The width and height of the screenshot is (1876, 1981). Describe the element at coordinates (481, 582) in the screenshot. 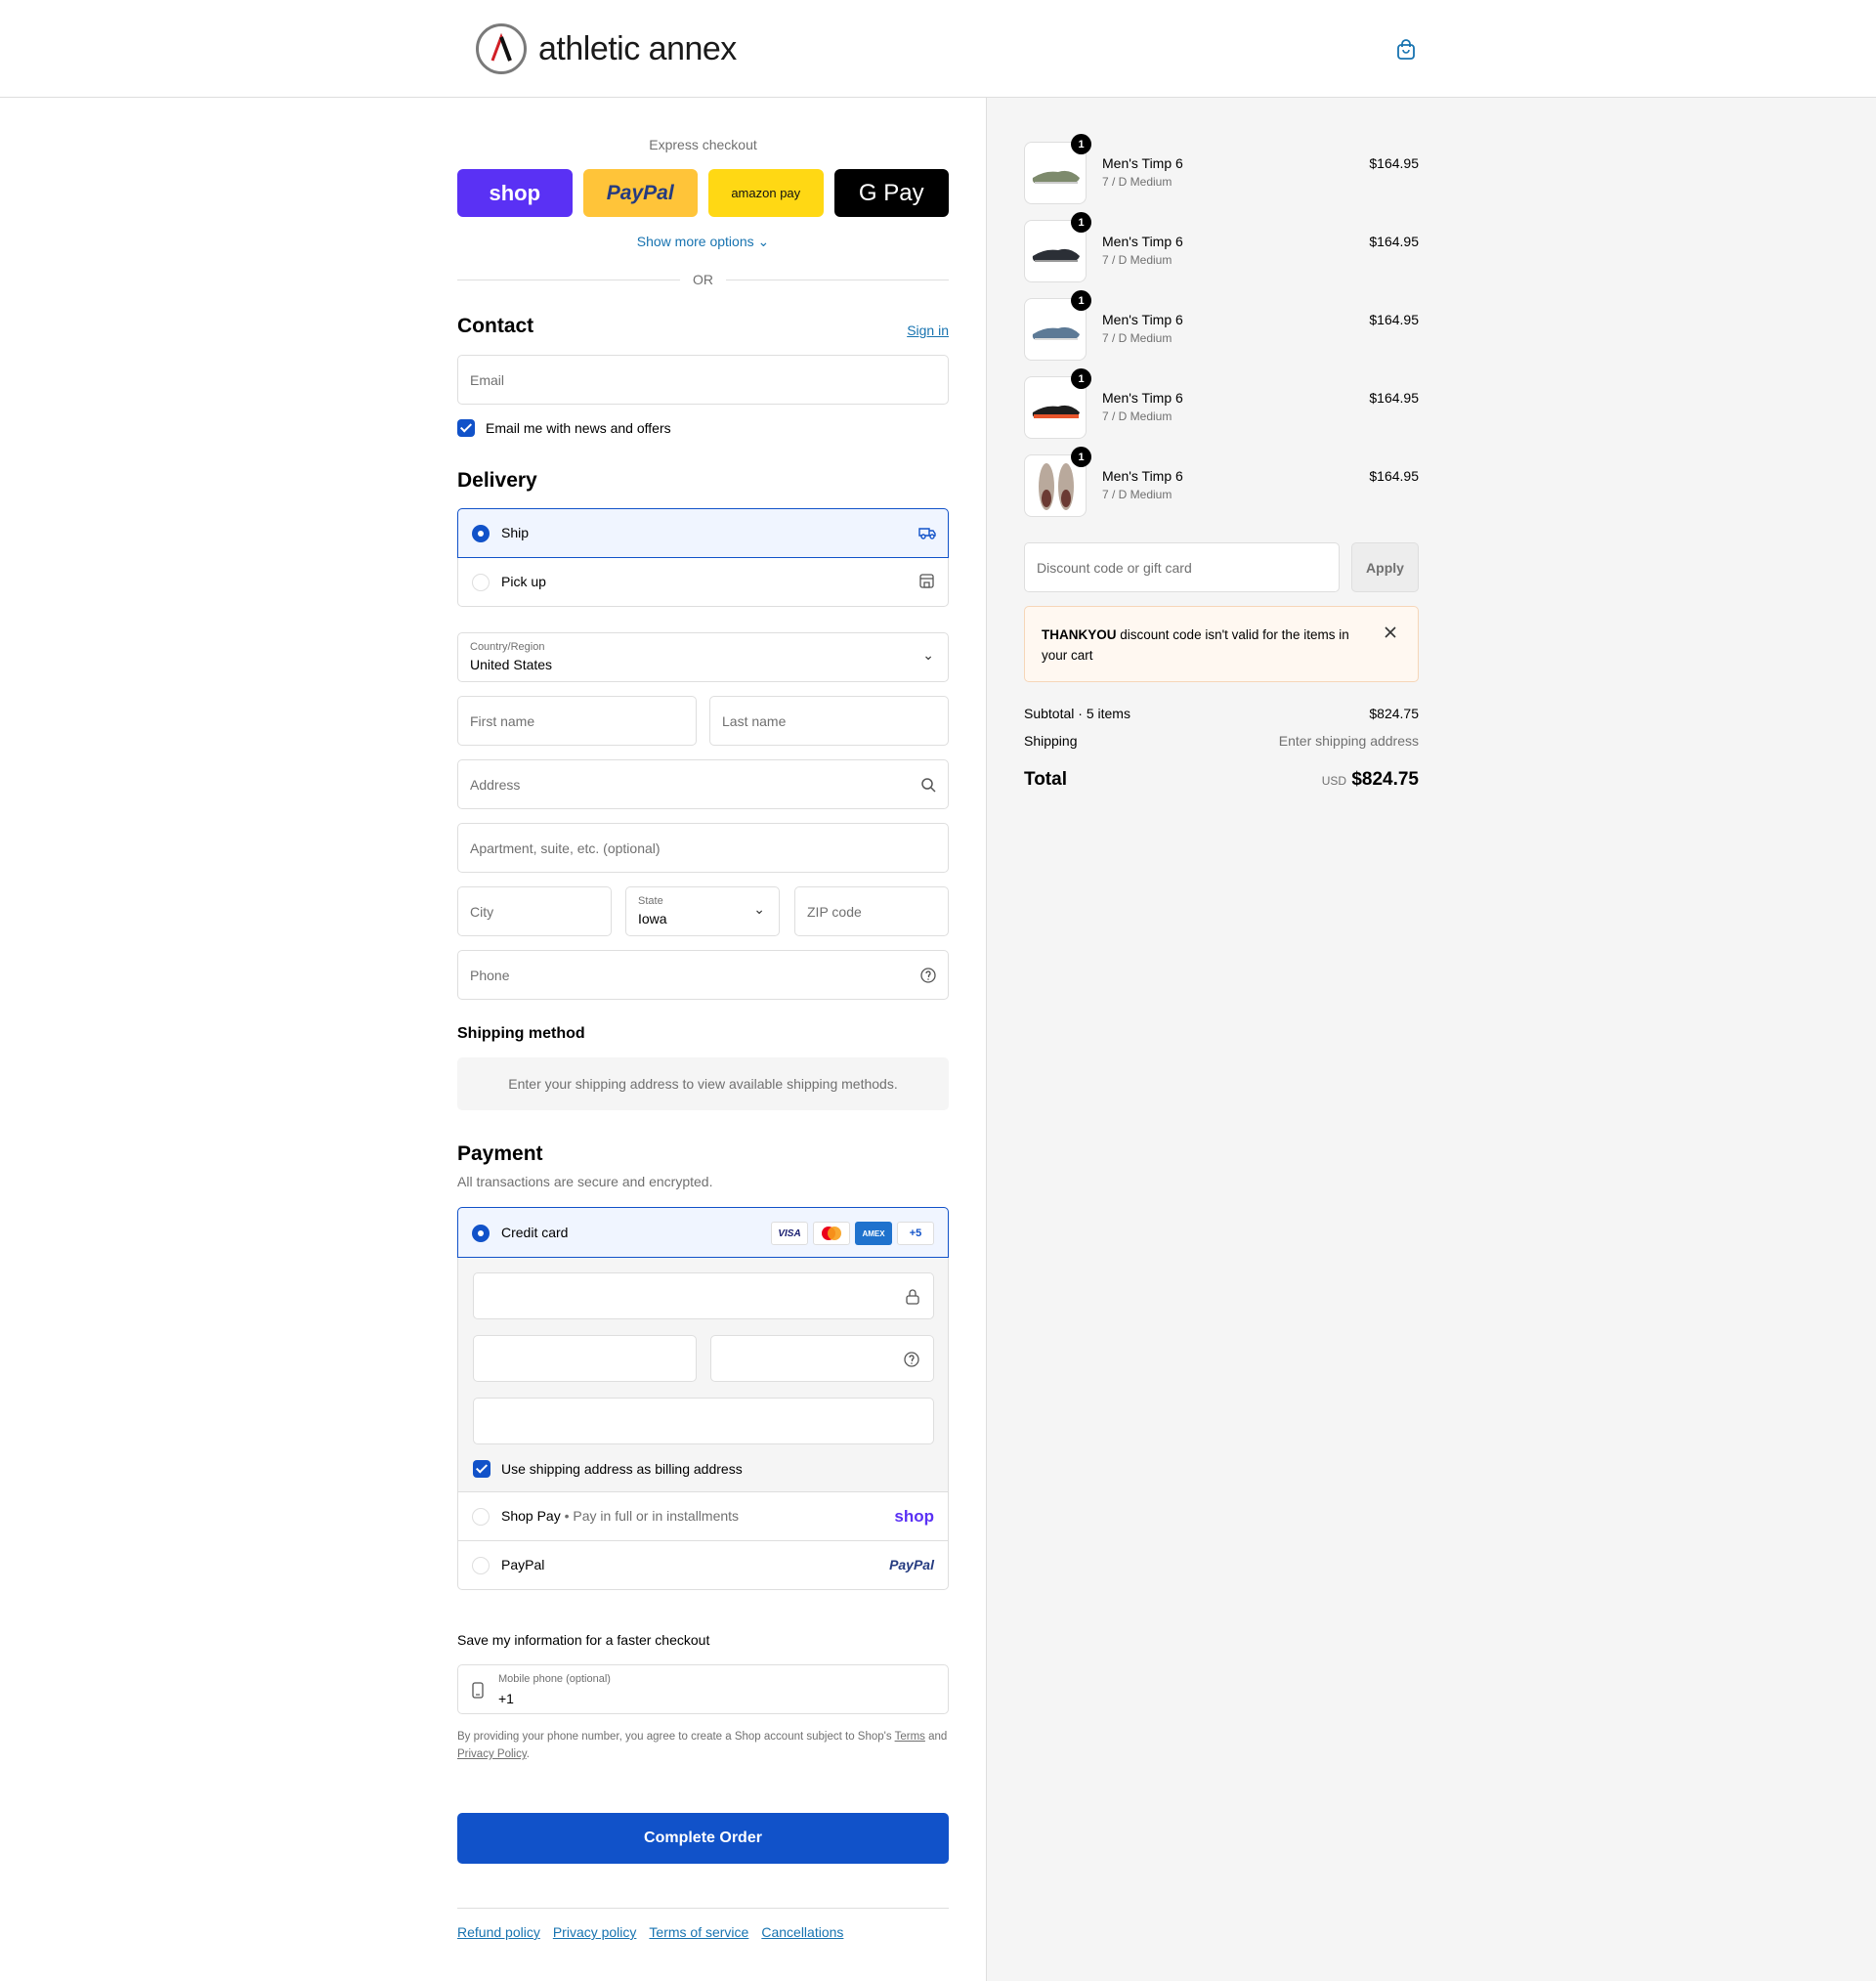

I see `pickup-radio` at that location.